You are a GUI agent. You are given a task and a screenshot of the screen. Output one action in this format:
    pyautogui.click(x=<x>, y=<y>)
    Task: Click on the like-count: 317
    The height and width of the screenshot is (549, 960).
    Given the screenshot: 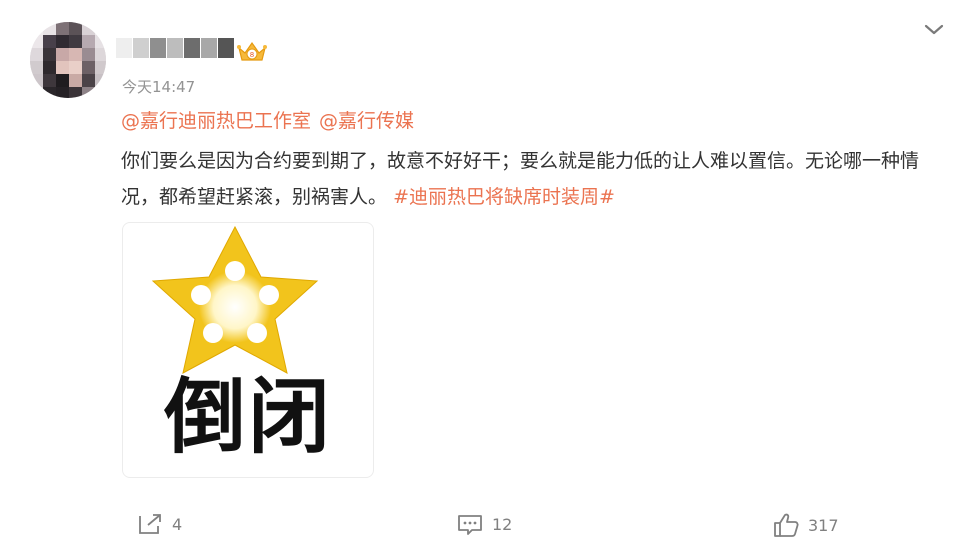 What is the action you would take?
    pyautogui.click(x=823, y=525)
    